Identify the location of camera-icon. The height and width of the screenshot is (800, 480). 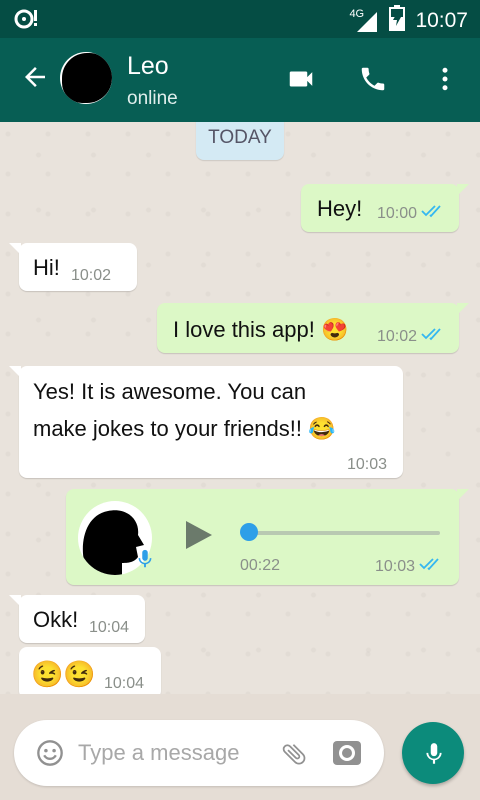
(347, 755).